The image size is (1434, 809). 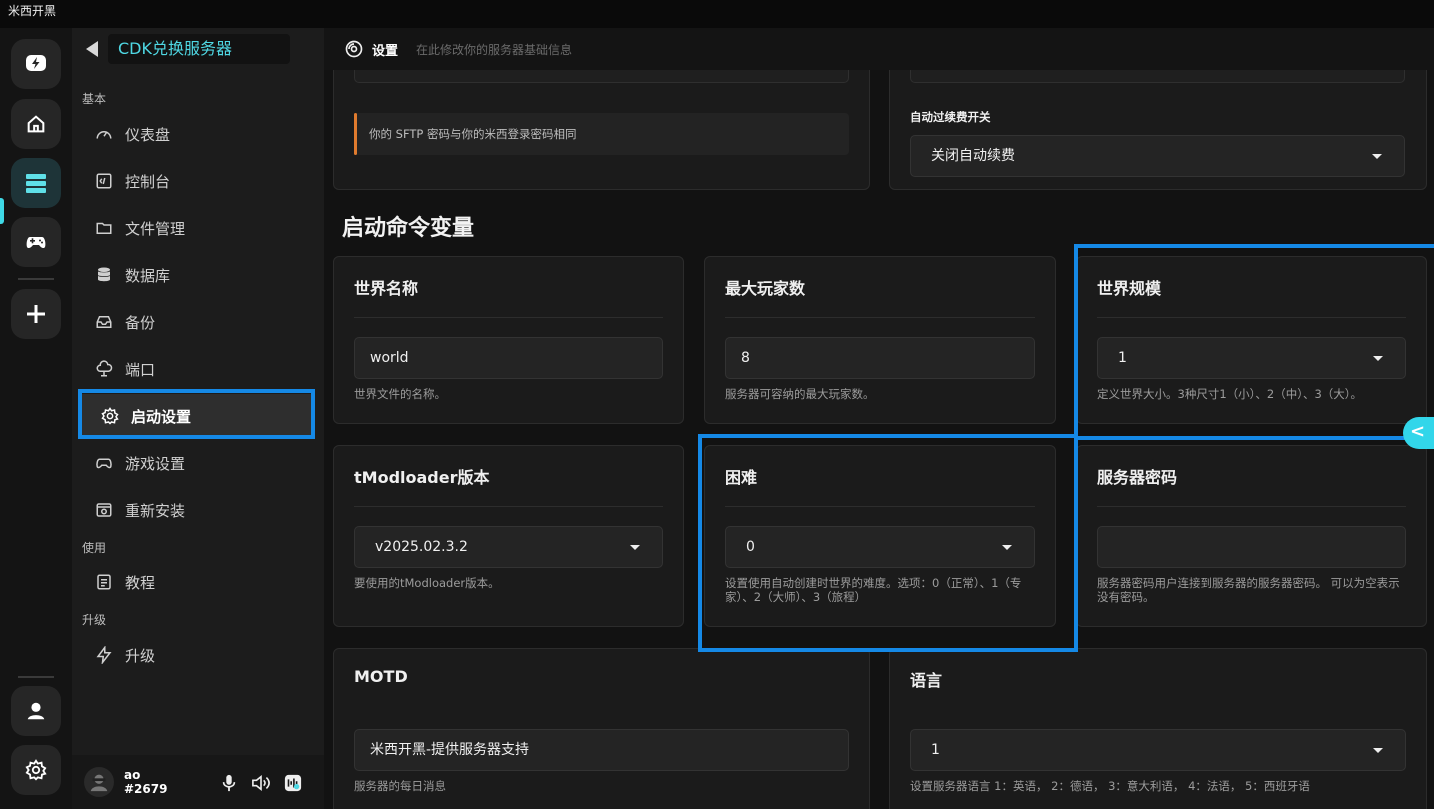 What do you see at coordinates (973, 156) in the screenshot?
I see `auto-renew-value: 关闭自动续费` at bounding box center [973, 156].